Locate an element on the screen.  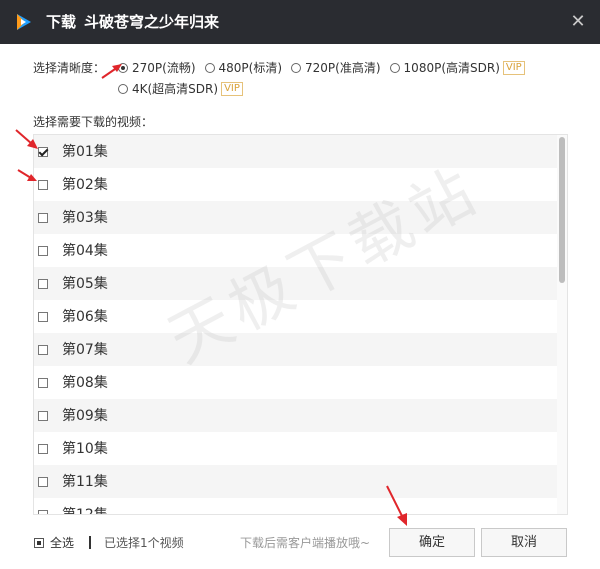
resolution-option-2: 720P(准高清) is located at coordinates (336, 68).